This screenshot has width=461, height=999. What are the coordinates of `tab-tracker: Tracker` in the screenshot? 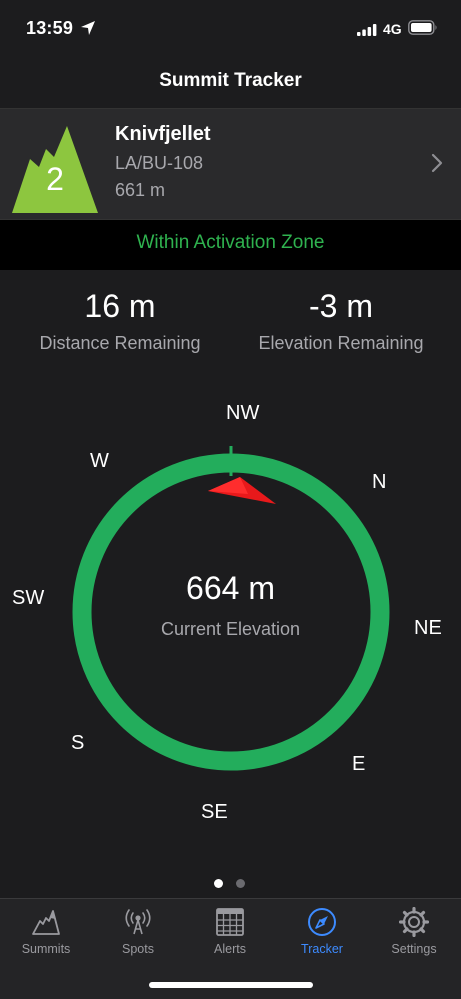 It's located at (322, 934).